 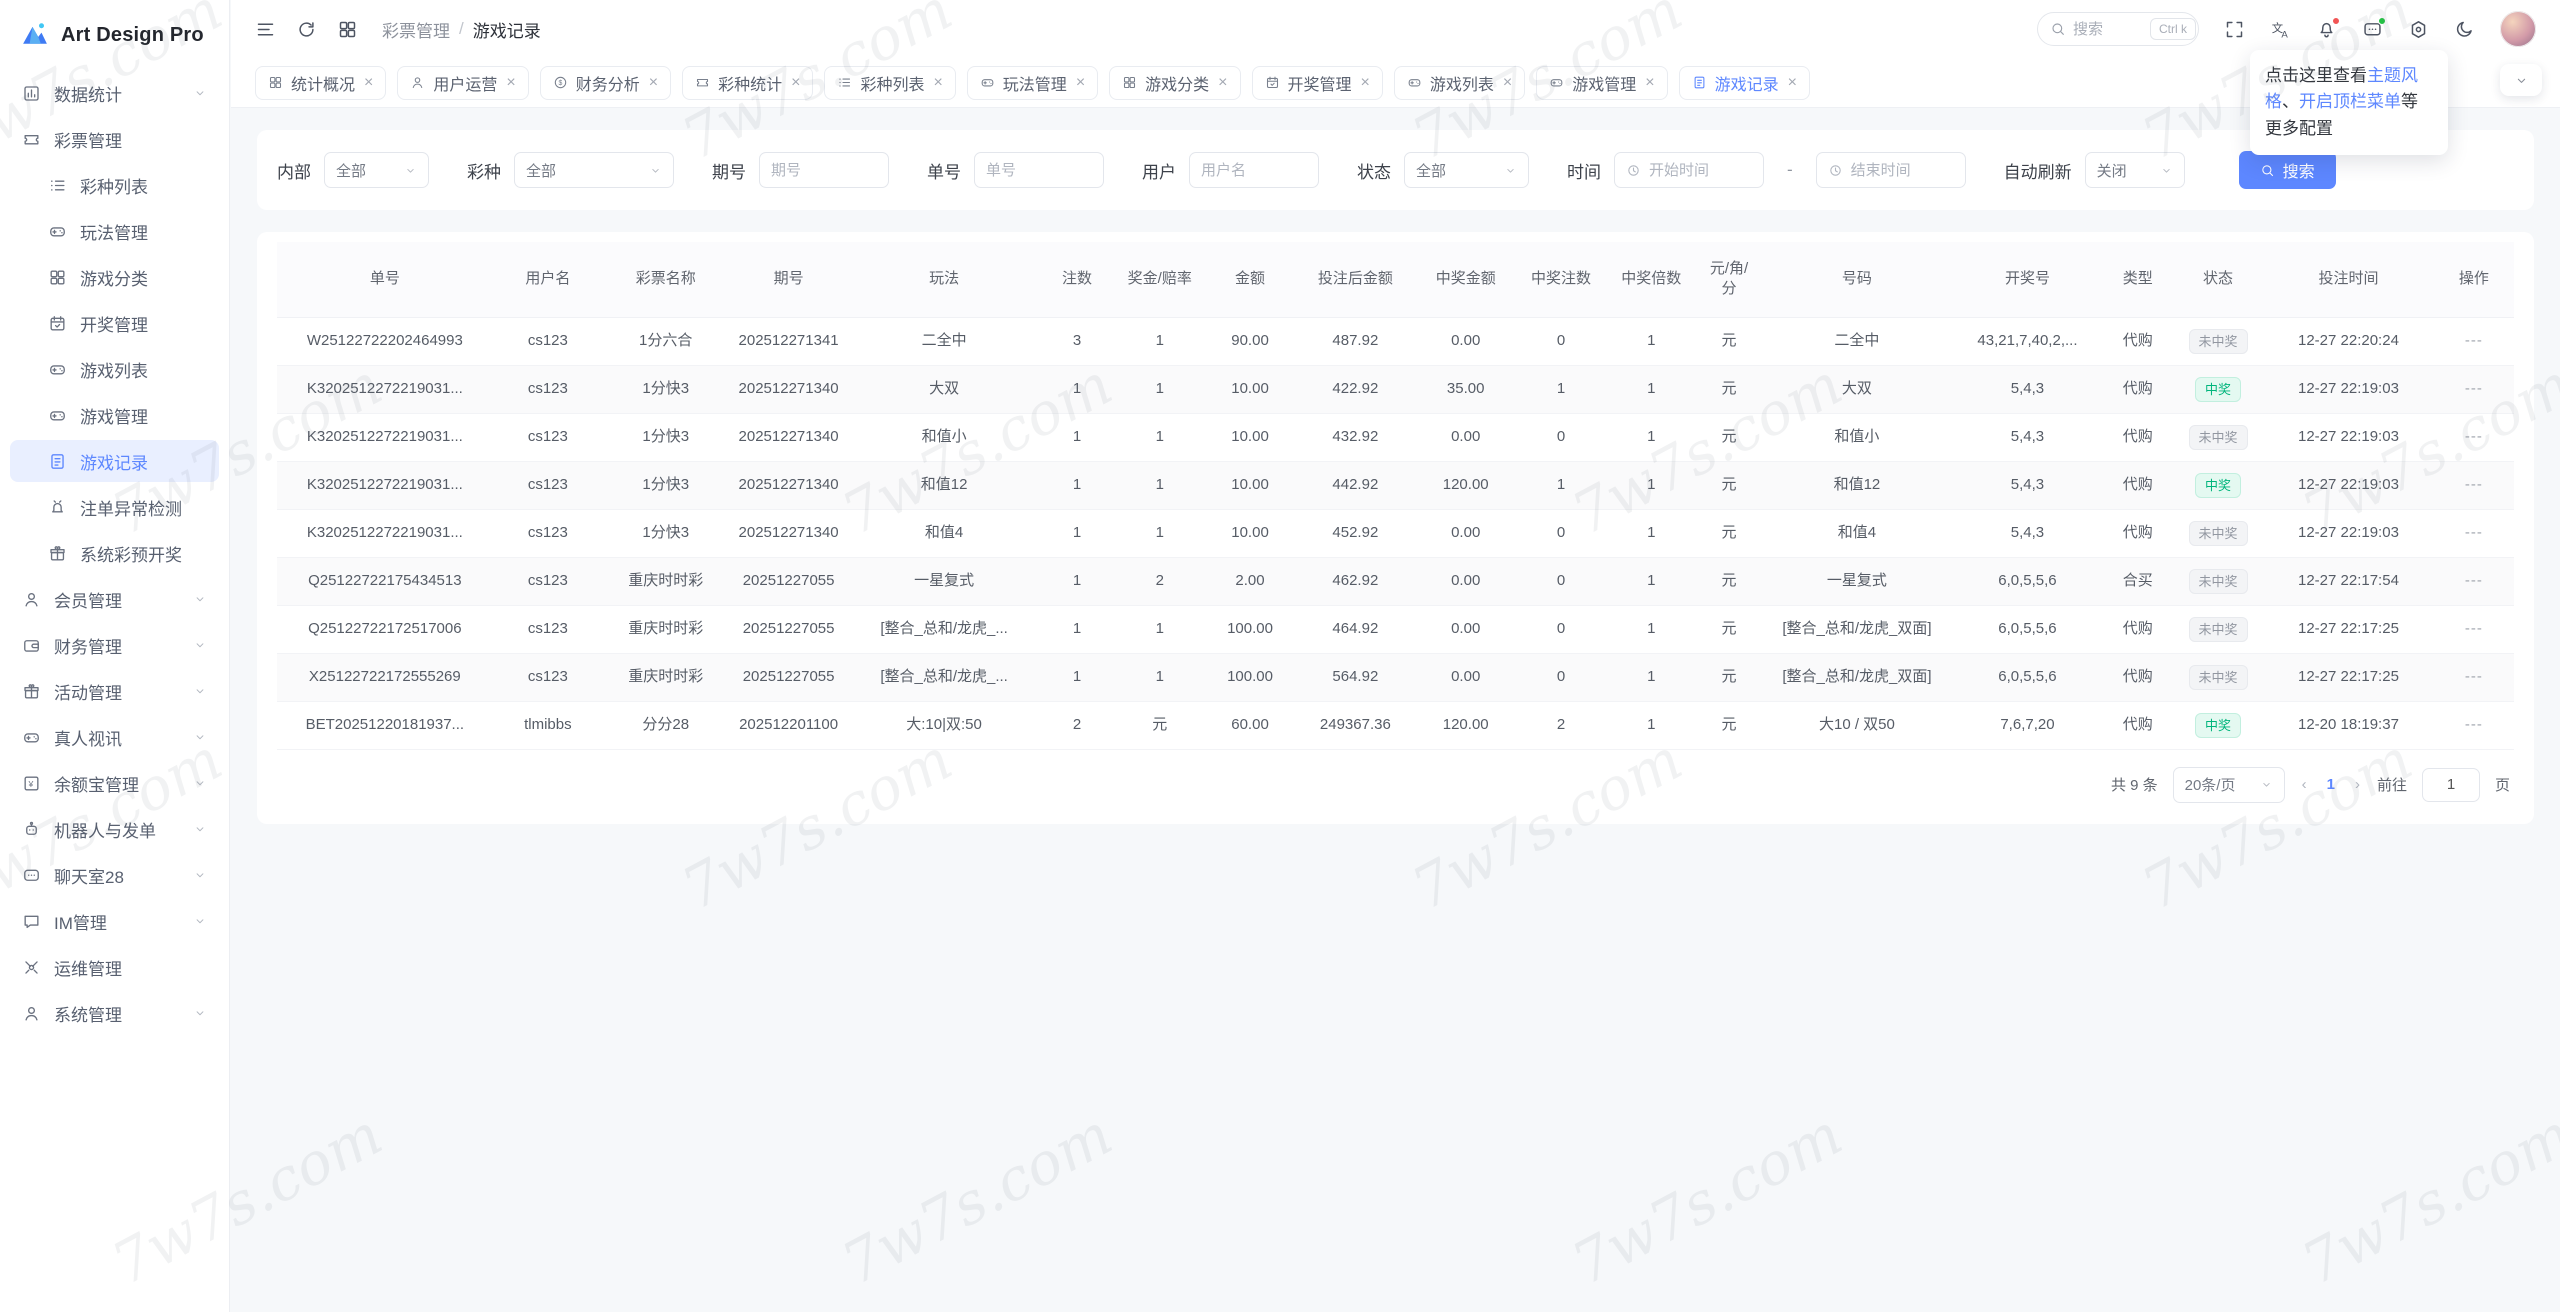 I want to click on sidebar-item: 游戏管理, so click(x=114, y=415).